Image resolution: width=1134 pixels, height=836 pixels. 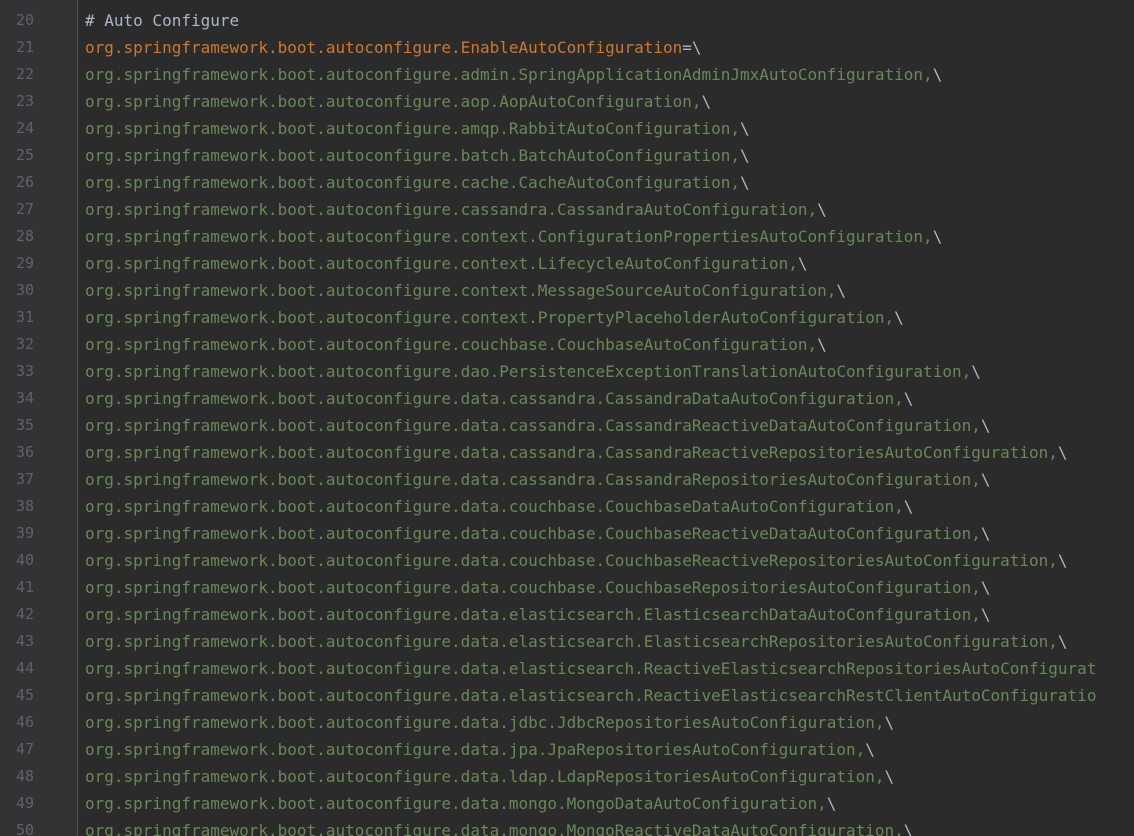 What do you see at coordinates (24, 641) in the screenshot?
I see `line-number: 43` at bounding box center [24, 641].